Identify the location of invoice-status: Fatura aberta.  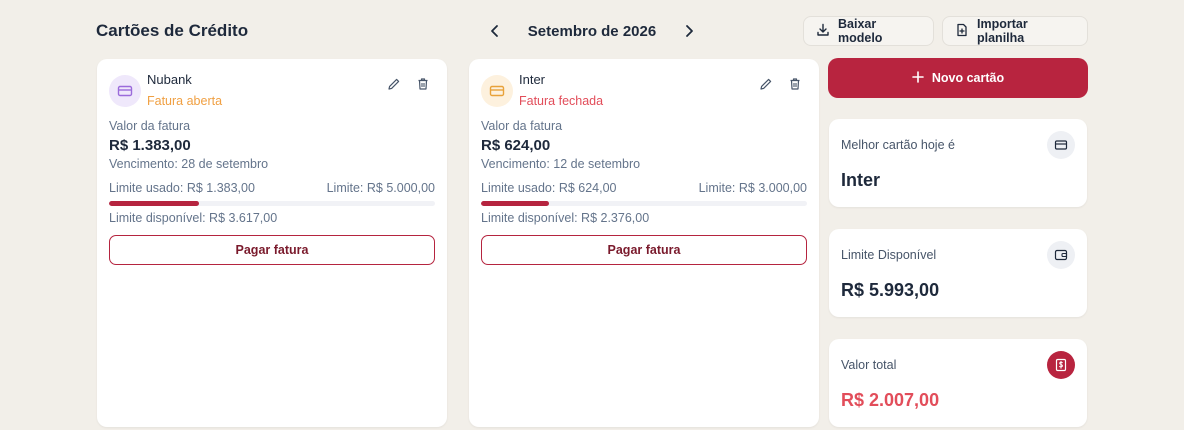
(185, 101).